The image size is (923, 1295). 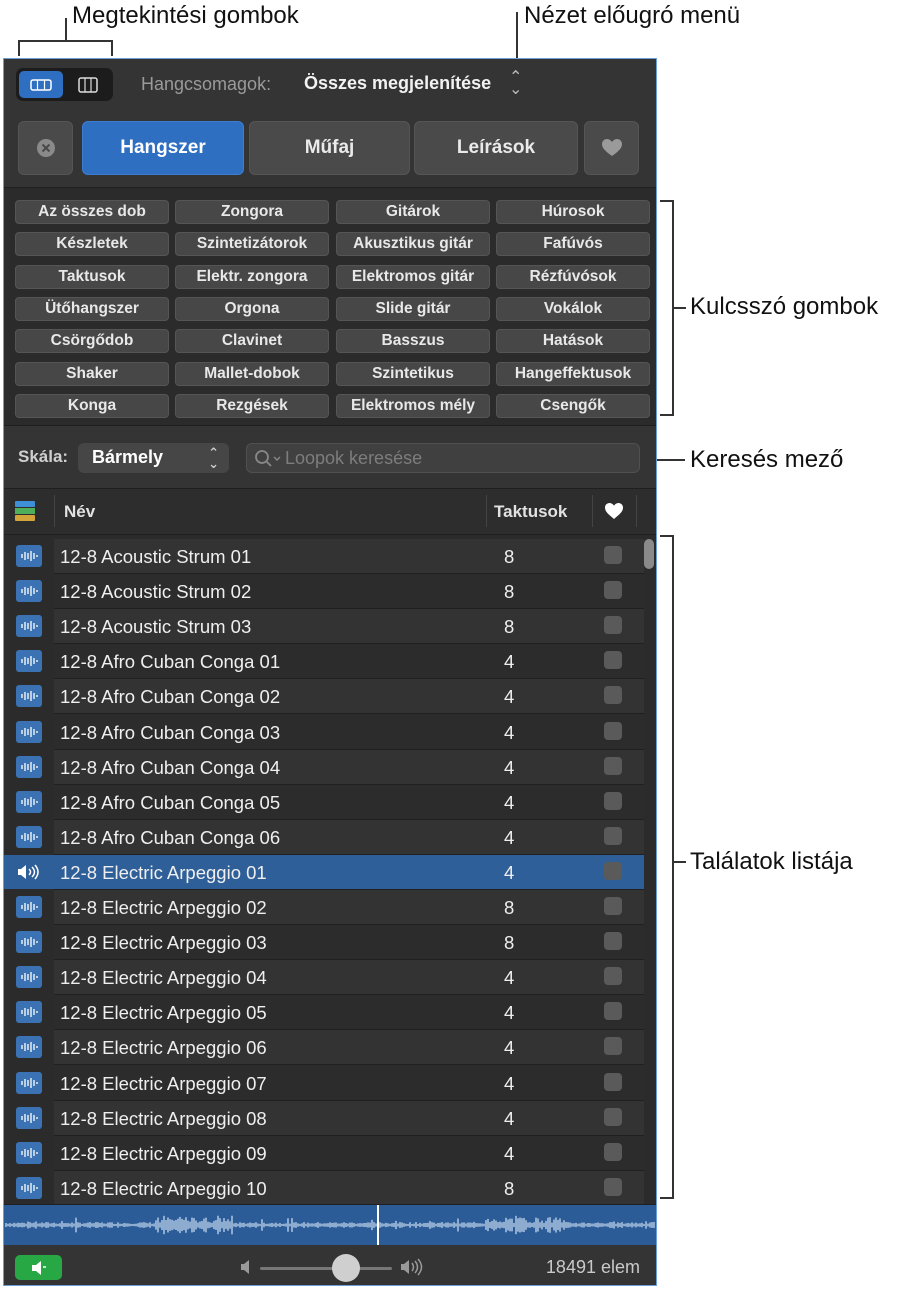 I want to click on audio-loop-icon, so click(x=29, y=942).